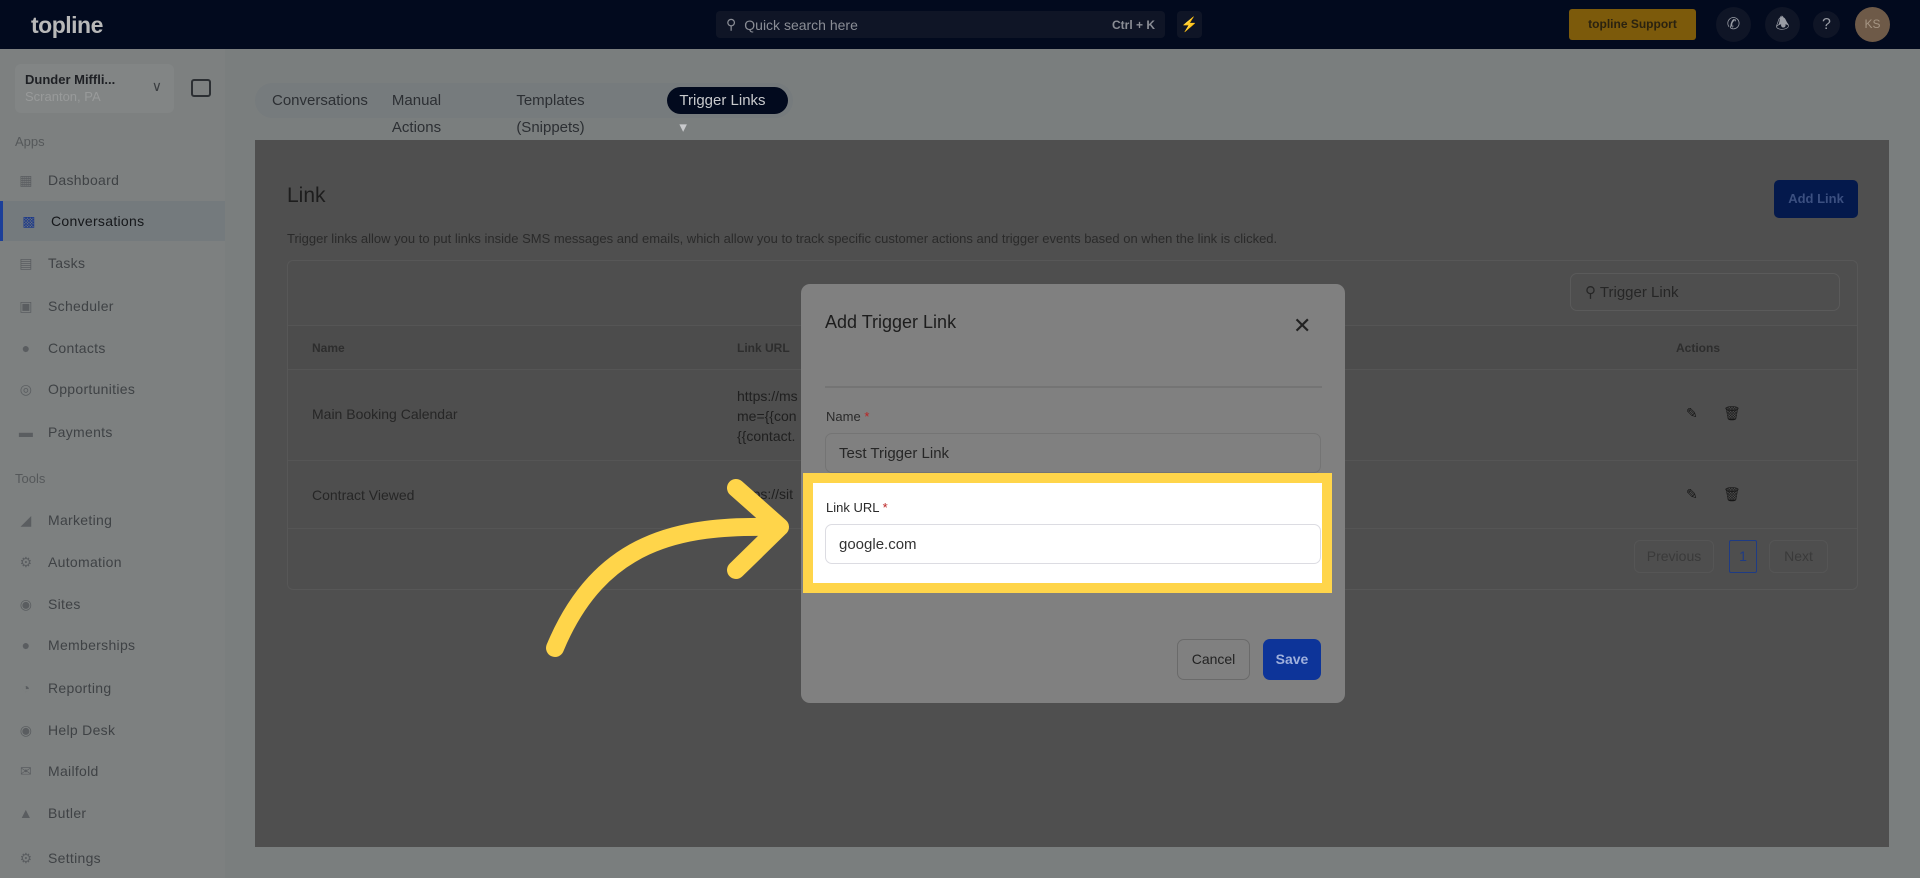 The width and height of the screenshot is (1920, 878). I want to click on page-title: Link, so click(306, 195).